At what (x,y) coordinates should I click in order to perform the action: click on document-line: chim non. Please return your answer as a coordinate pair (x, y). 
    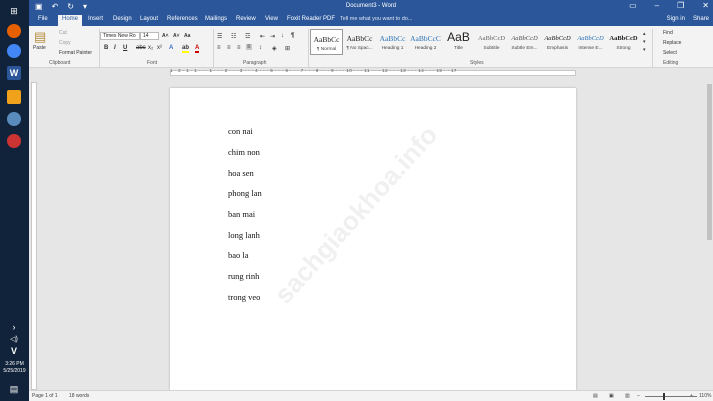
    Looking at the image, I should click on (244, 152).